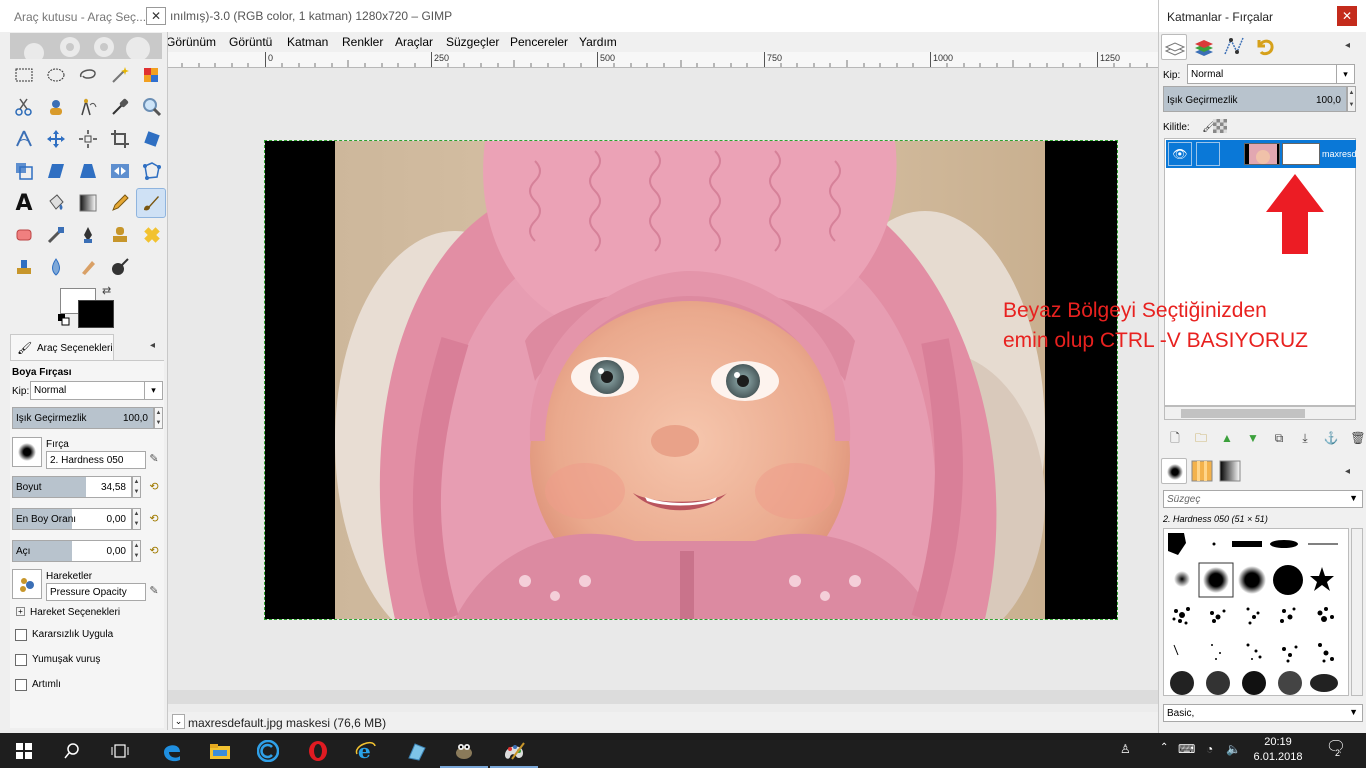 Image resolution: width=1366 pixels, height=768 pixels. I want to click on layer-row: 👁 maxresdefault.jpg, so click(1261, 154).